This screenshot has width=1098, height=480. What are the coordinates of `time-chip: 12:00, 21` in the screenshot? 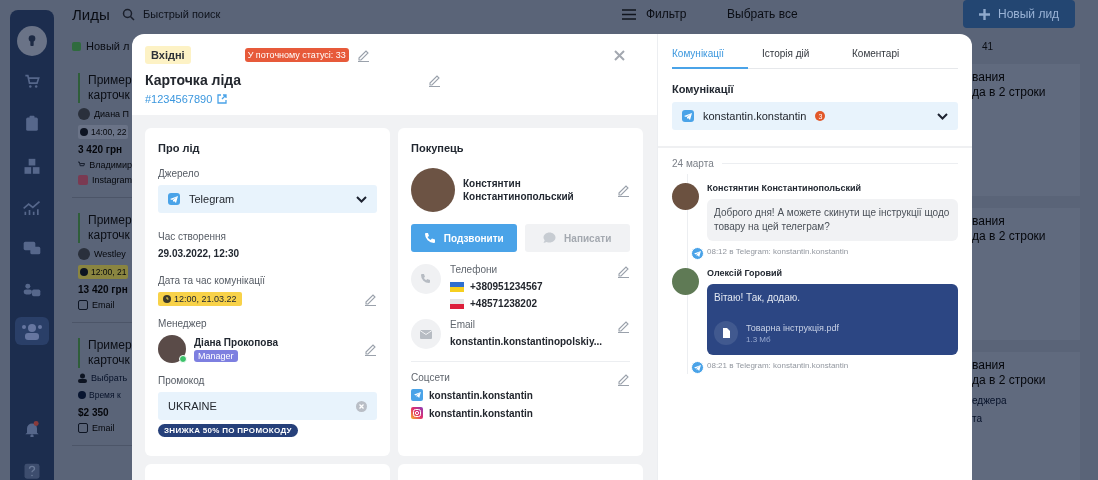 It's located at (103, 272).